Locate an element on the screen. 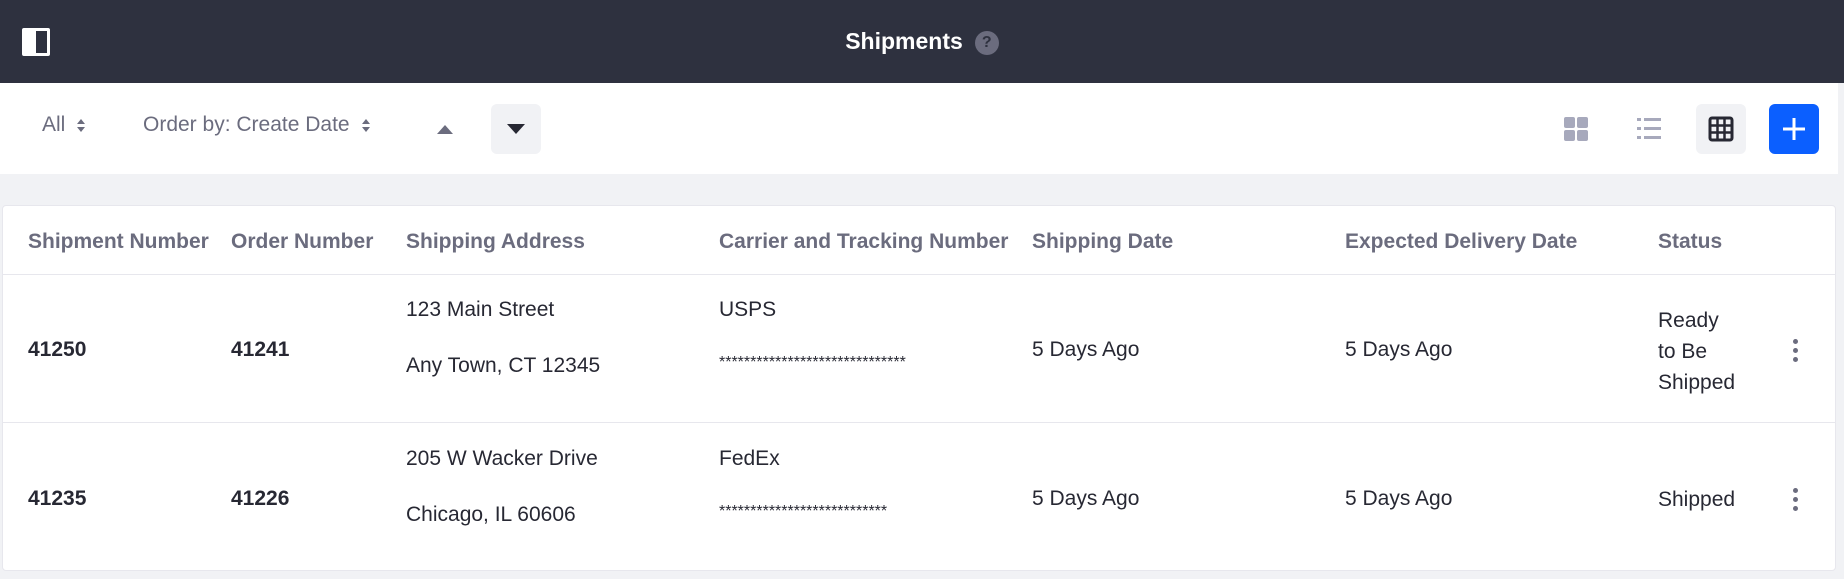  list-view-button is located at coordinates (1649, 129).